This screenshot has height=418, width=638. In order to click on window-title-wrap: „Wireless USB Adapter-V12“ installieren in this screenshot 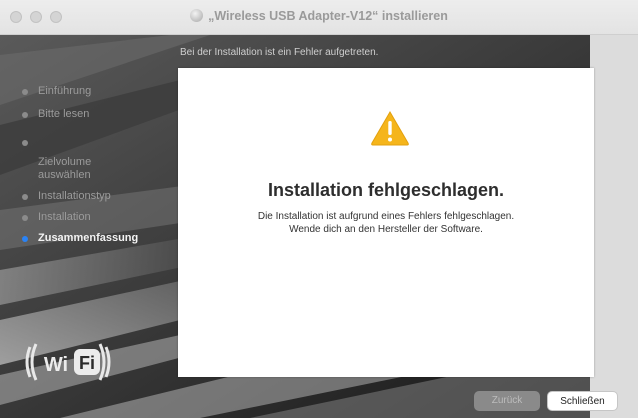, I will do `click(319, 16)`.